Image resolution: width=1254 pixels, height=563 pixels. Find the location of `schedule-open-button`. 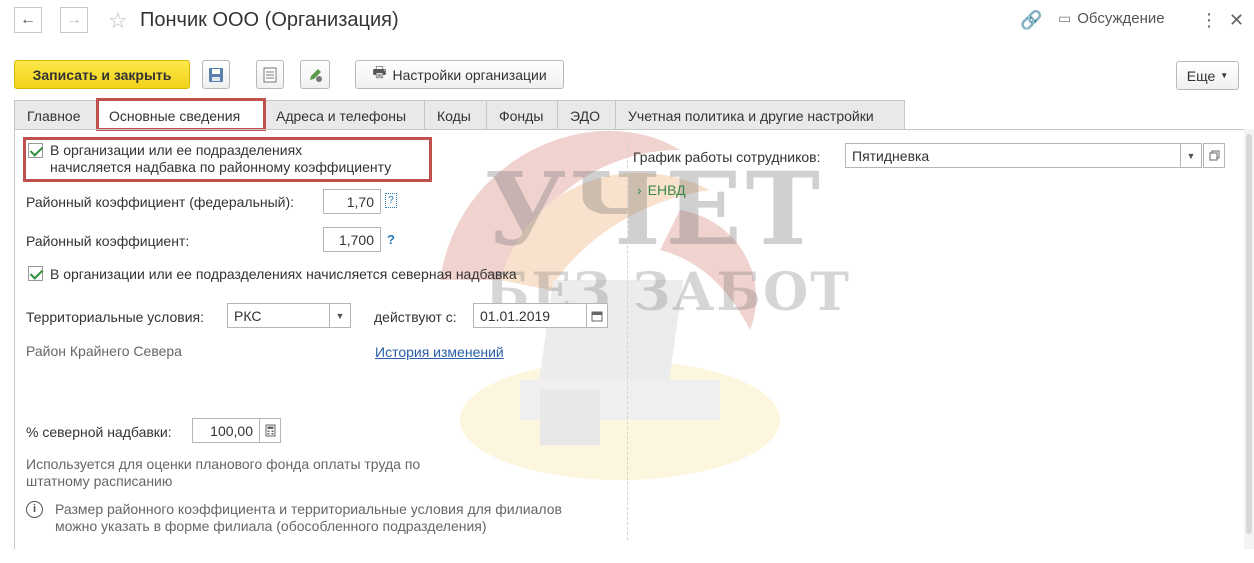

schedule-open-button is located at coordinates (1214, 155).